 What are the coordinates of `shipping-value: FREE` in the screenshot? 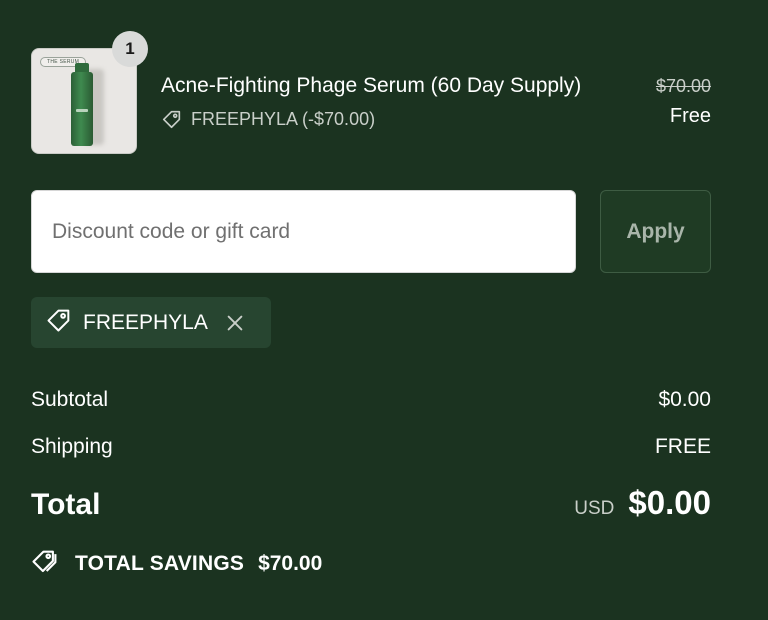 It's located at (682, 446).